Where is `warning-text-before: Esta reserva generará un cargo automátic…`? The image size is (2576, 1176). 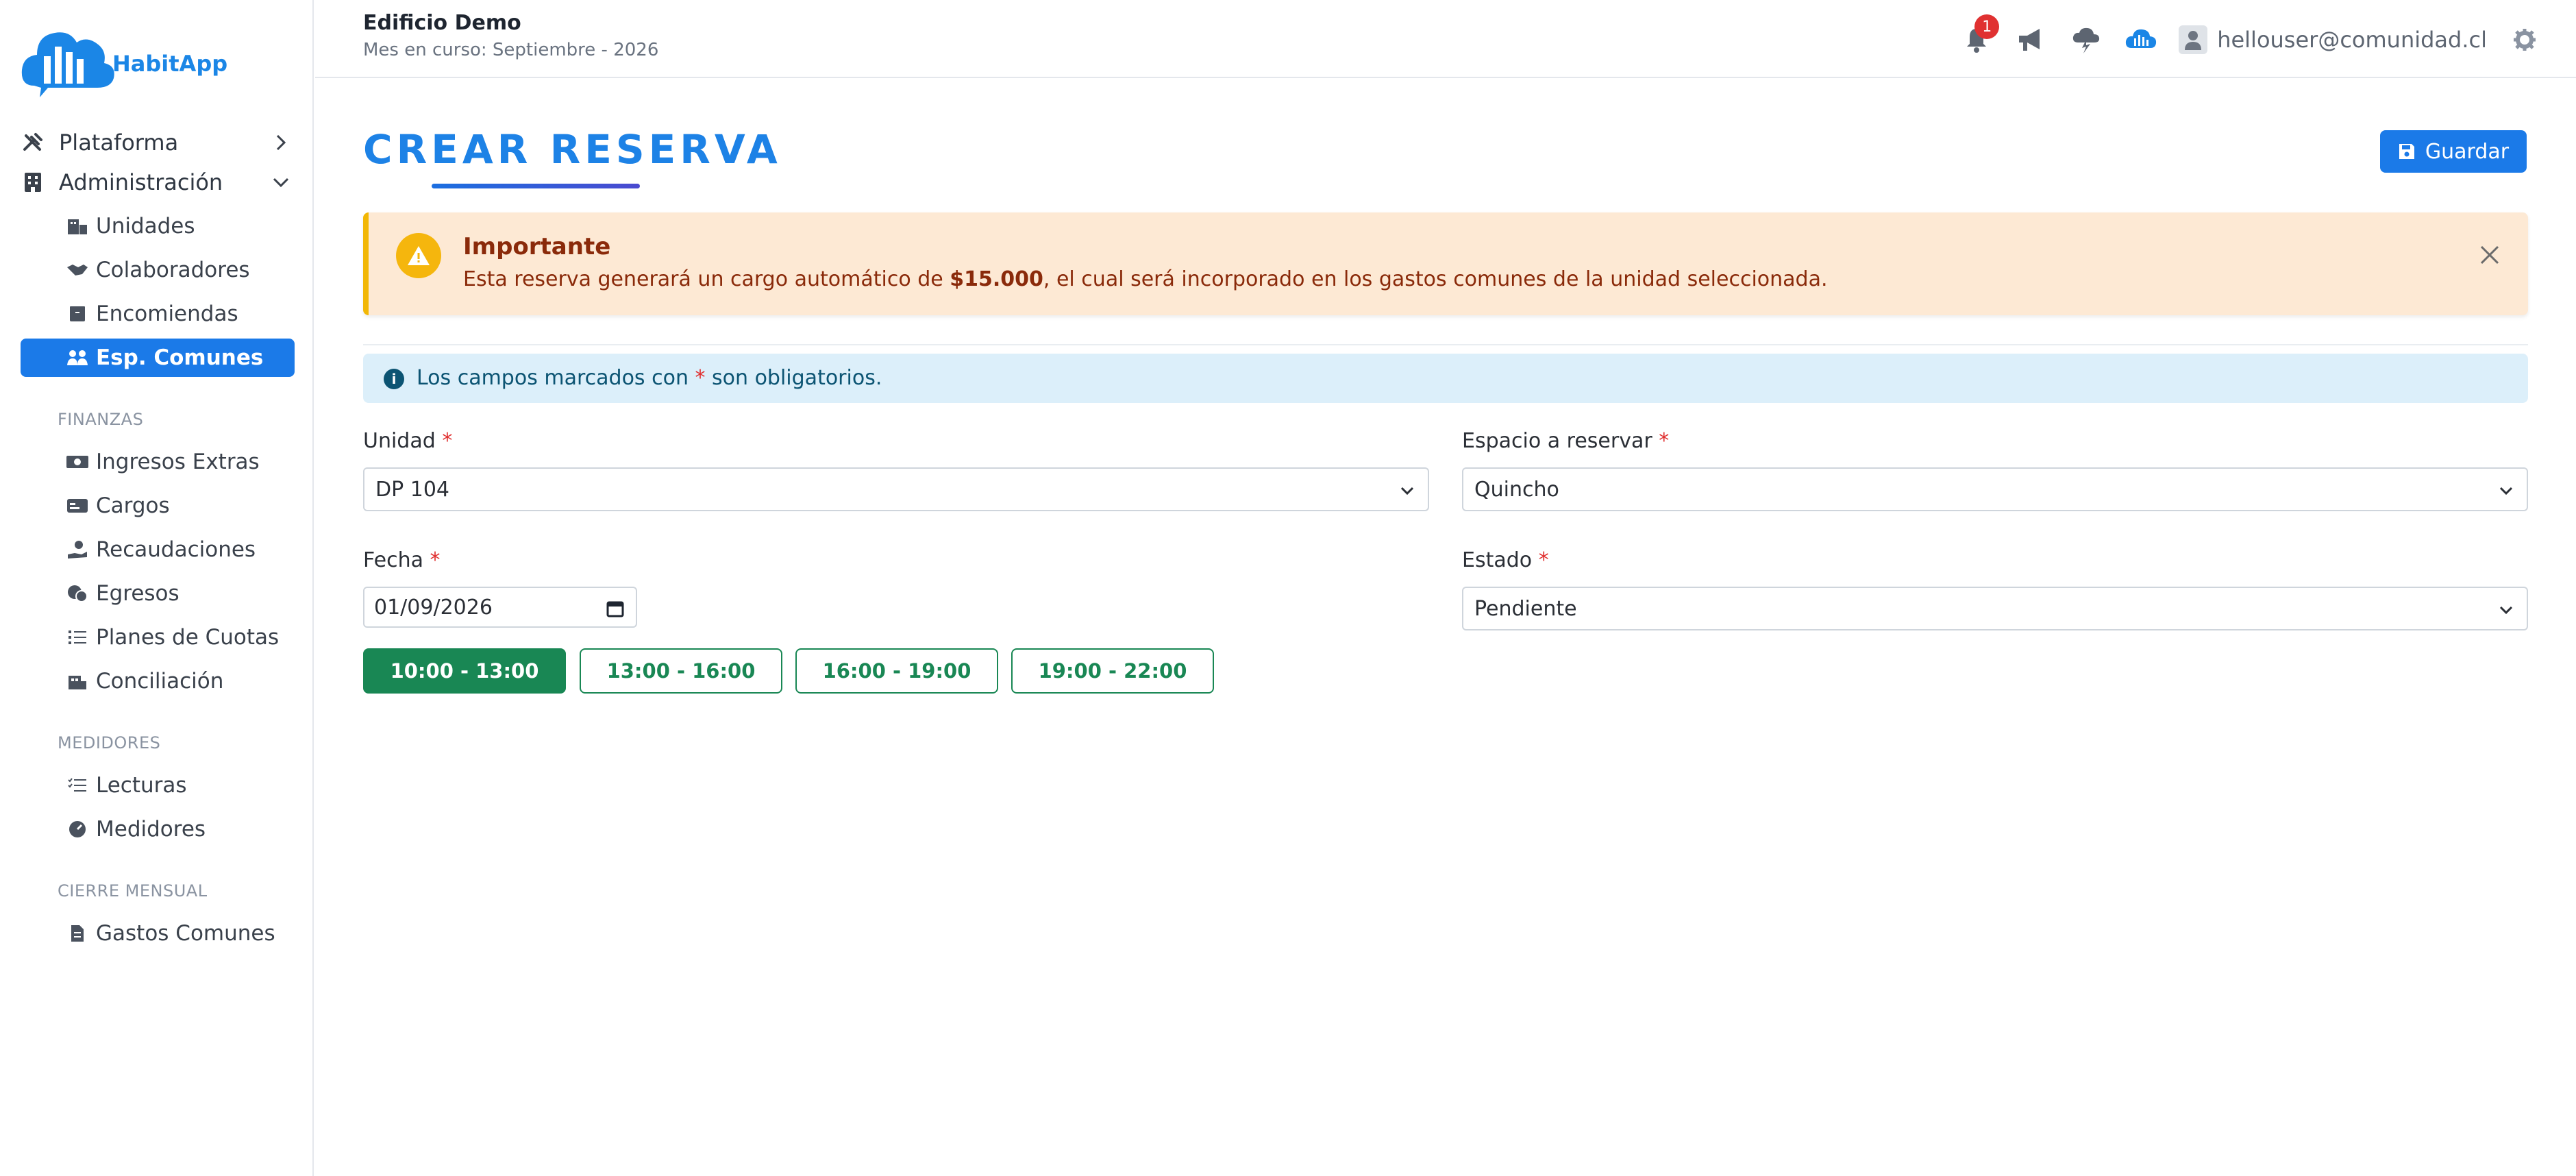 warning-text-before: Esta reserva generará un cargo automátic… is located at coordinates (706, 279).